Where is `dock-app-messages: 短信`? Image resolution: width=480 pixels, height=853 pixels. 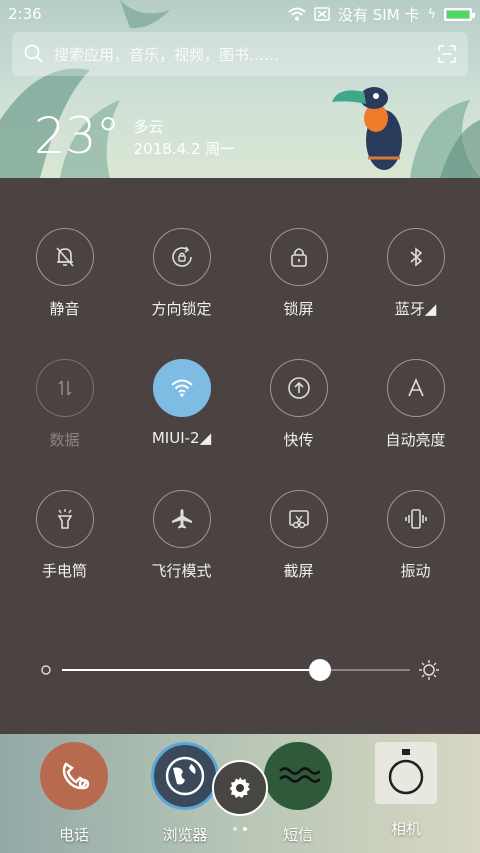
dock-app-messages: 短信 is located at coordinates (298, 793).